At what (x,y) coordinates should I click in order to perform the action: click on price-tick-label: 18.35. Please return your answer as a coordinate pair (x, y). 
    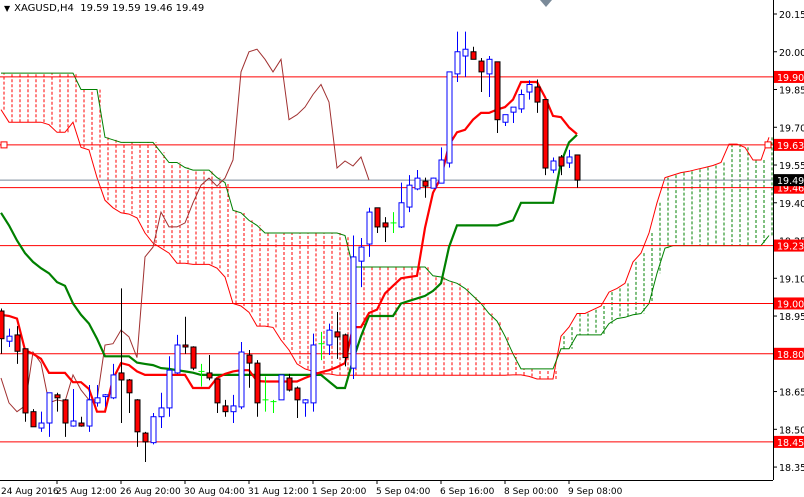
    Looking at the image, I should click on (791, 468).